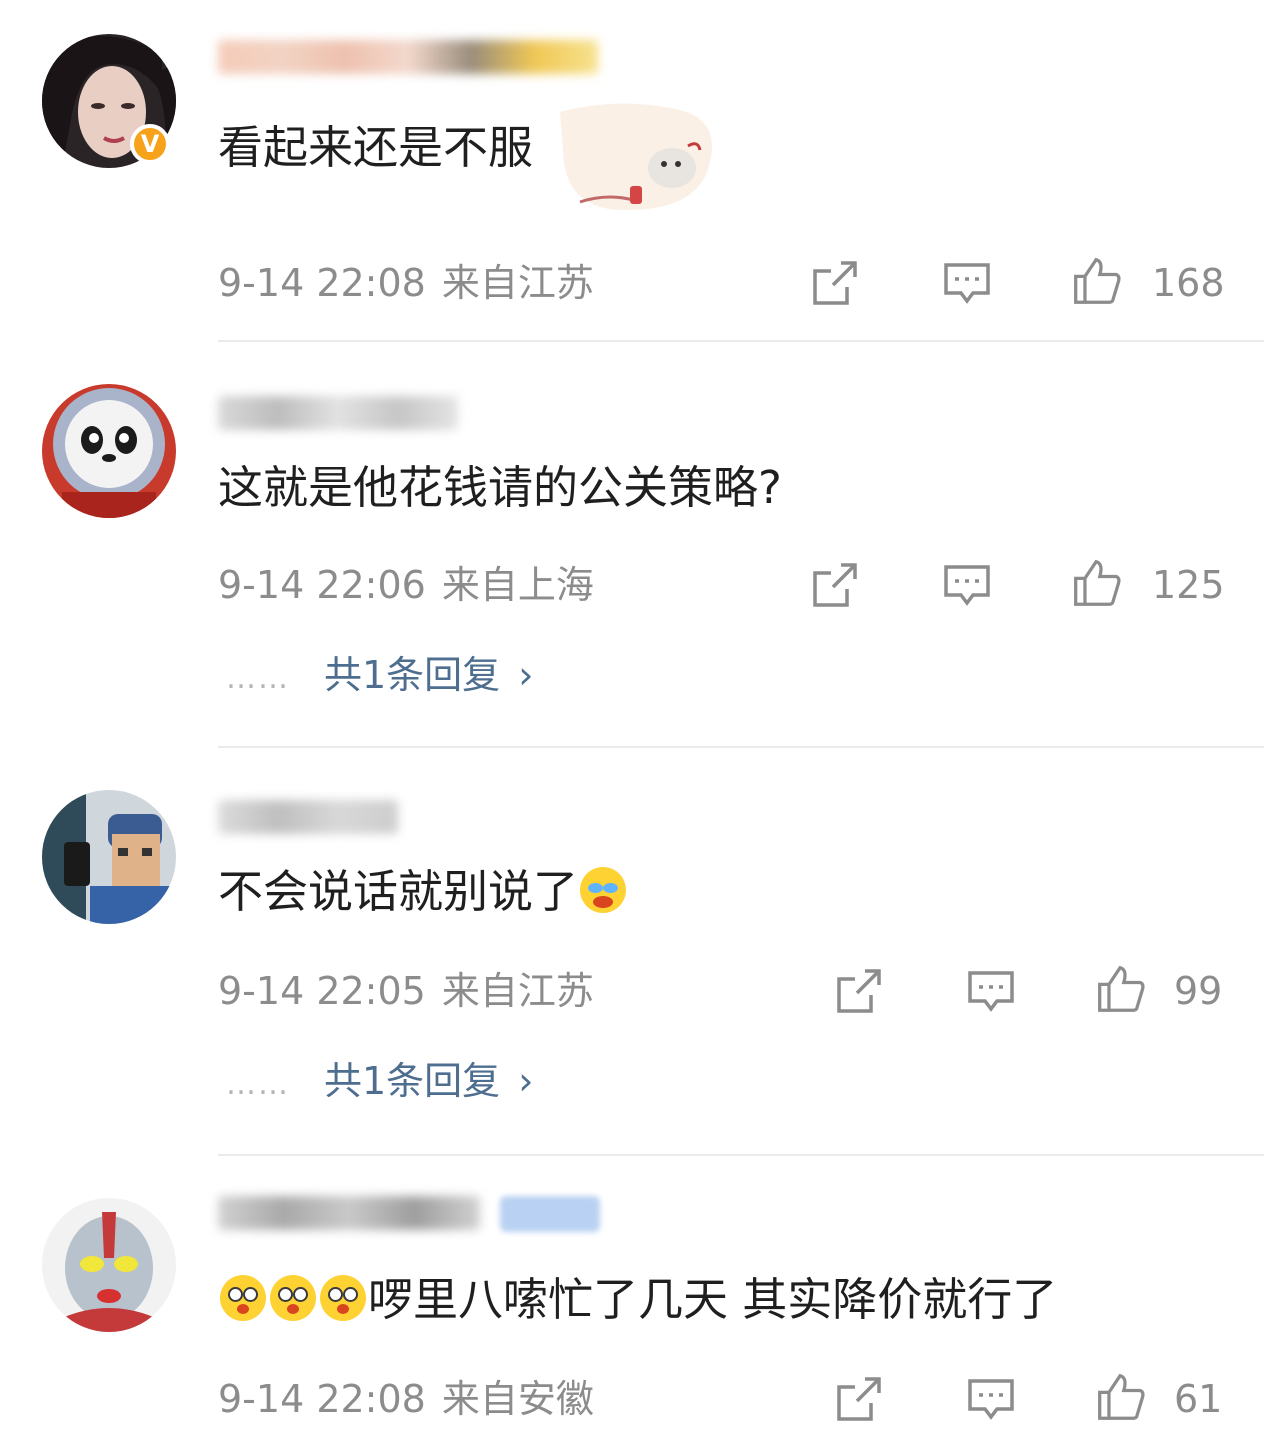 This screenshot has width=1264, height=1446. I want to click on like-count: 125, so click(1188, 585).